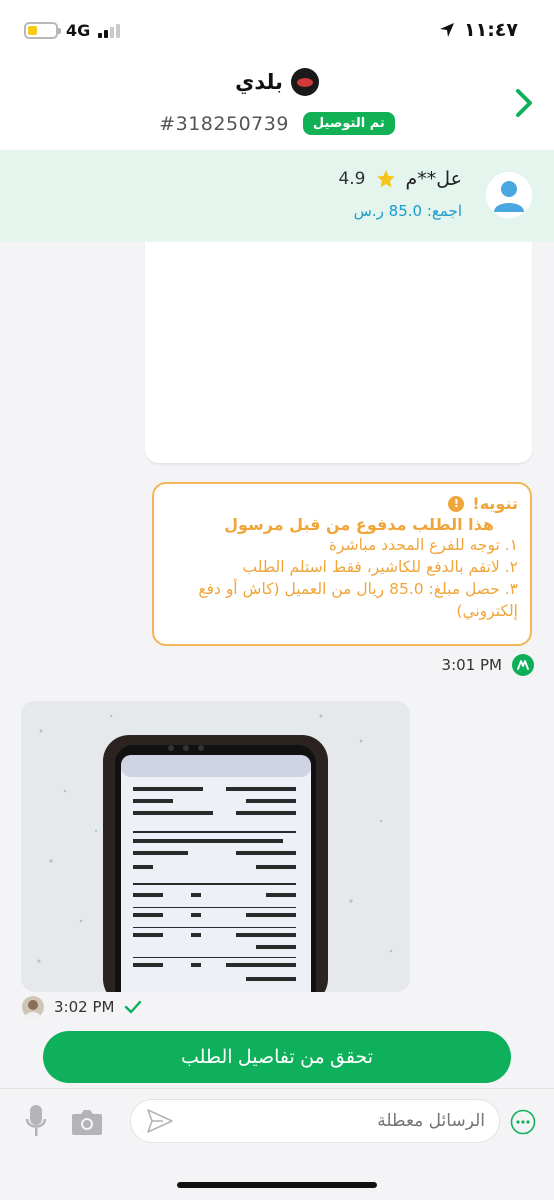  What do you see at coordinates (491, 30) in the screenshot?
I see `clock: ١١:٤٧` at bounding box center [491, 30].